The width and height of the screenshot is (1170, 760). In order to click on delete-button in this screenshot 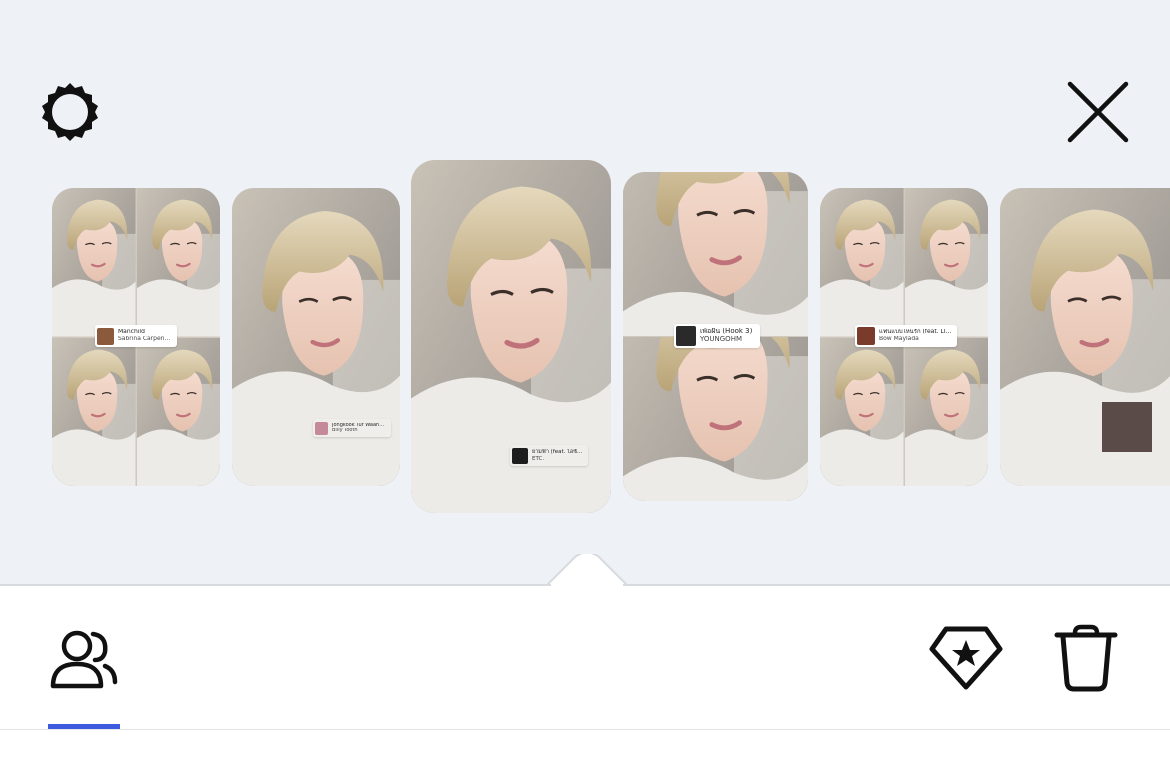, I will do `click(1086, 658)`.